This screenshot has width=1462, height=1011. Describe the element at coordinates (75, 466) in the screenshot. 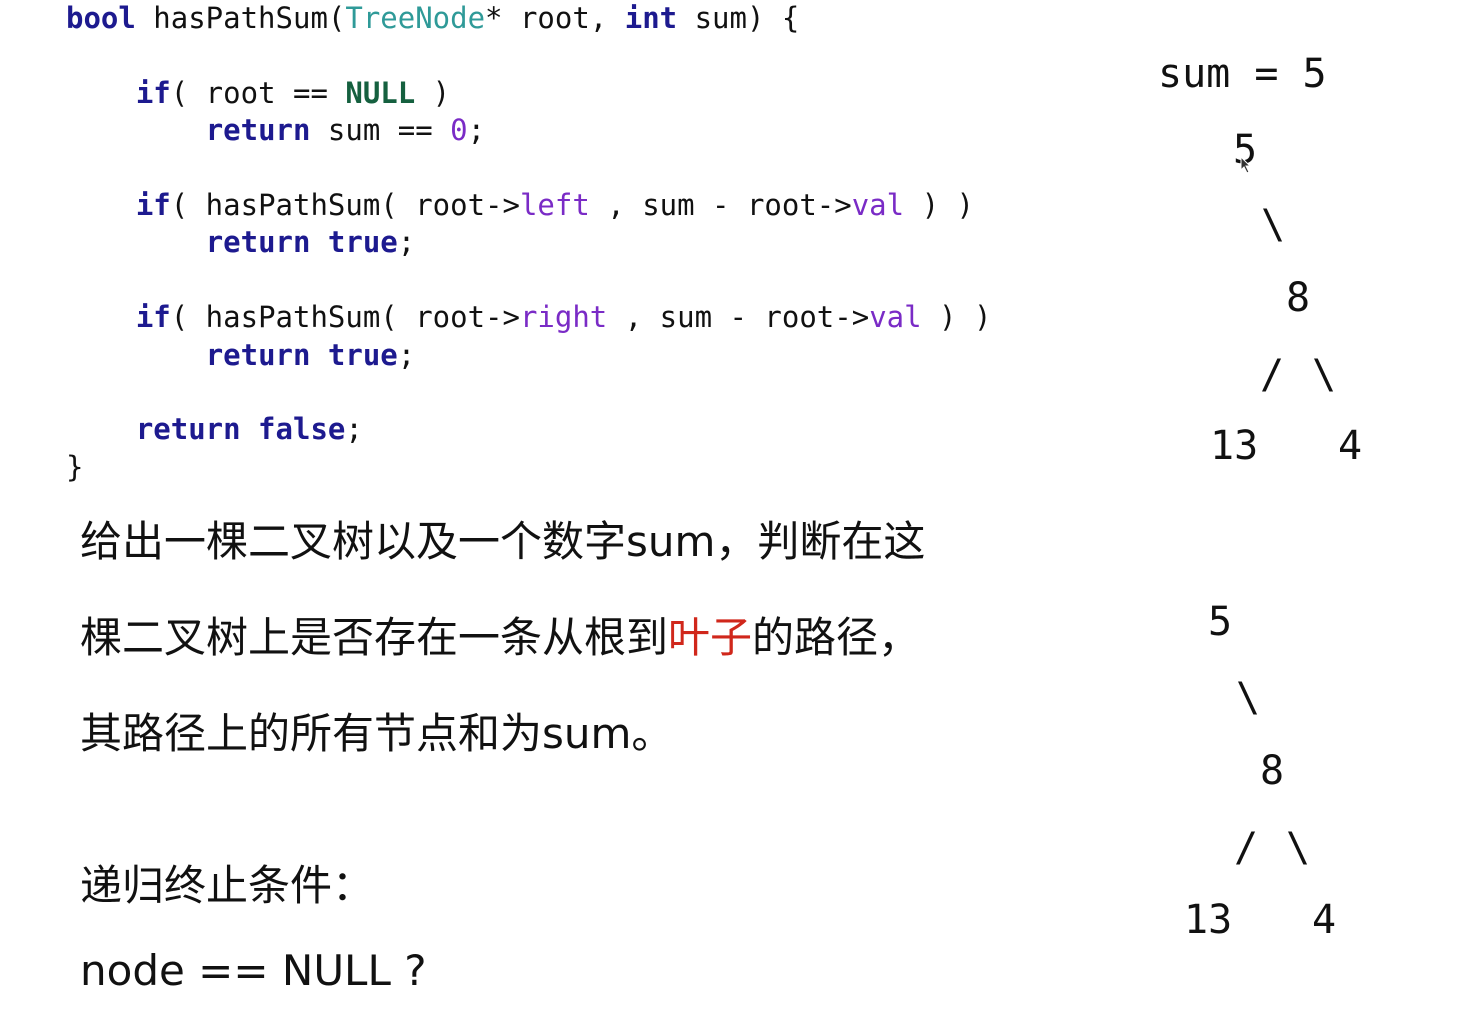

I see `code-line-12: }` at that location.